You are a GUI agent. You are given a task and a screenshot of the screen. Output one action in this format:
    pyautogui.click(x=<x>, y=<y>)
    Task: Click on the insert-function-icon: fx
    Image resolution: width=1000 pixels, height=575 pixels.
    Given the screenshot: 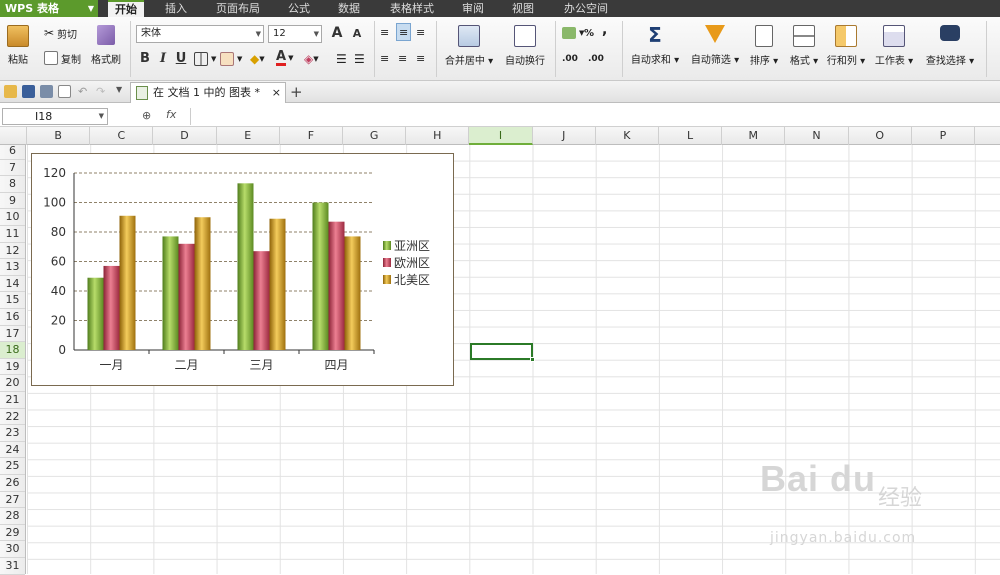 What is the action you would take?
    pyautogui.click(x=171, y=114)
    